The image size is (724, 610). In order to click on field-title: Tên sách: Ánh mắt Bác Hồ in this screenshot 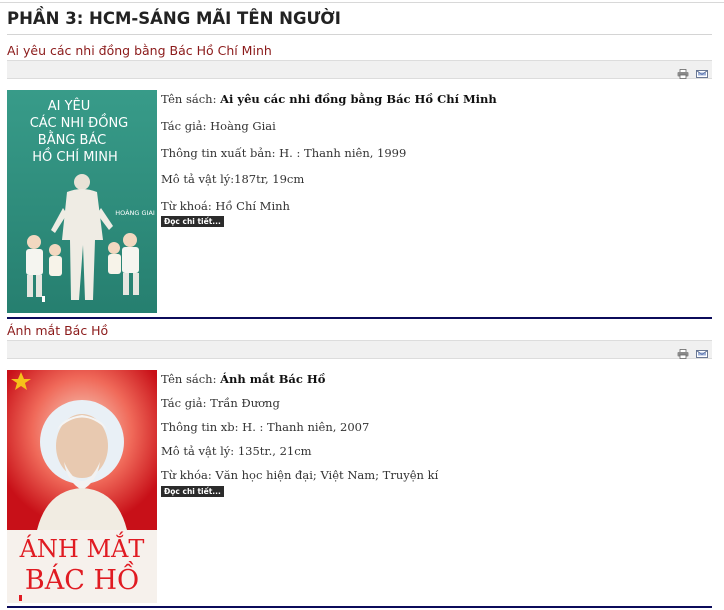, I will do `click(243, 379)`.